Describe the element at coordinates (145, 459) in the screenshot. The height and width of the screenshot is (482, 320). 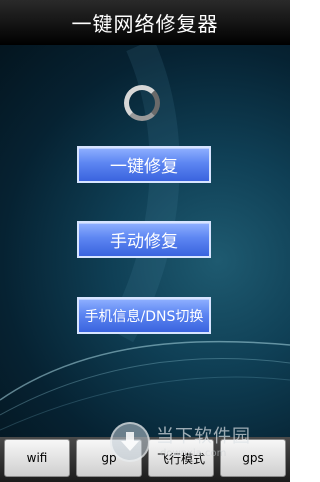
I see `bottom-tab-bar: wifi gp 飞行模式 gps` at that location.